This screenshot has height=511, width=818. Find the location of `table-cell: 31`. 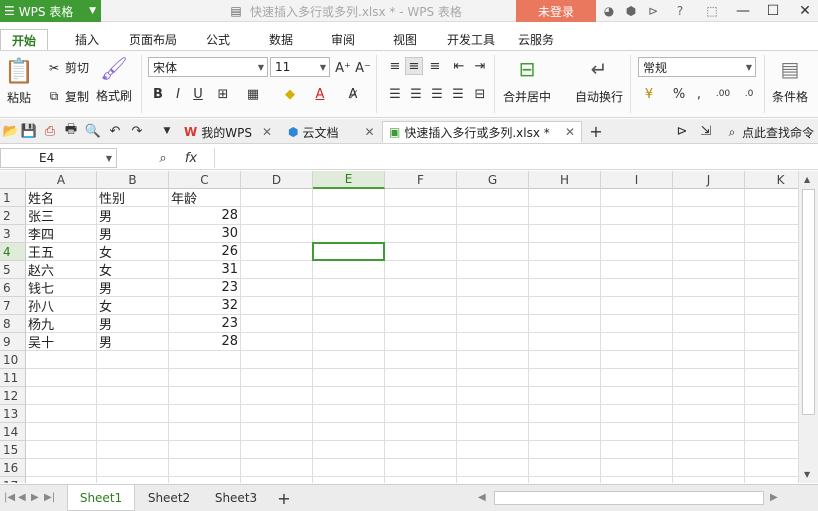

table-cell: 31 is located at coordinates (205, 270).